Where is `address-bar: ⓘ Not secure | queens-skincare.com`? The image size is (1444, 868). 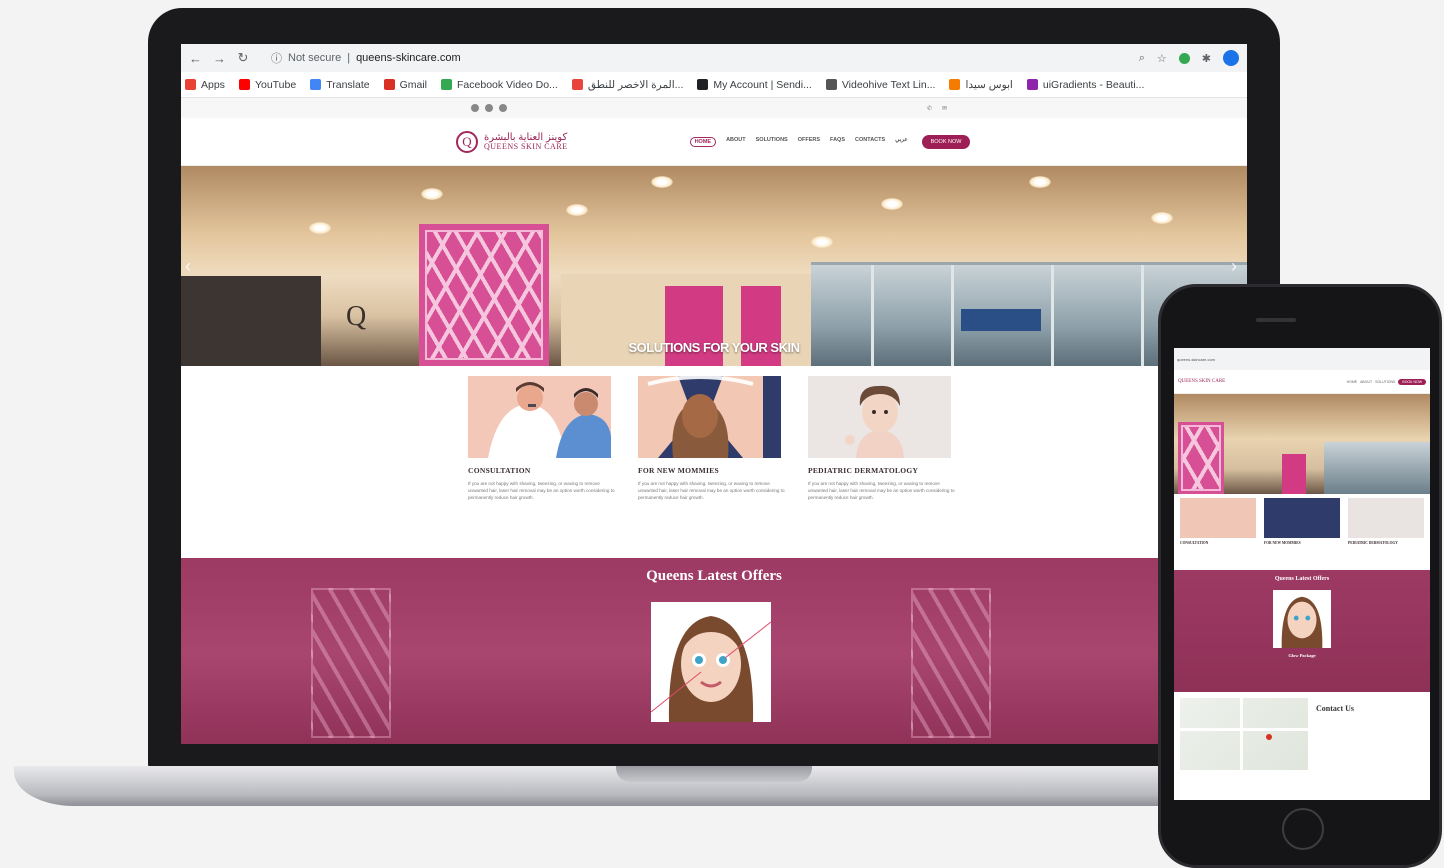 address-bar: ⓘ Not secure | queens-skincare.com is located at coordinates (366, 58).